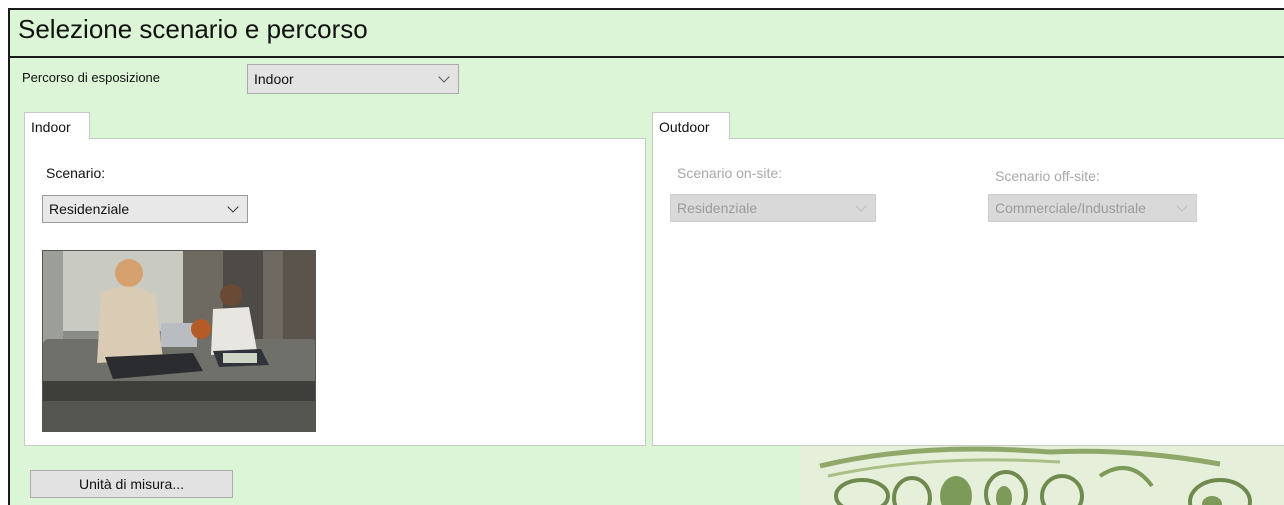 The height and width of the screenshot is (505, 1284). What do you see at coordinates (773, 208) in the screenshot?
I see `onsite-scenario-dropdown: Residenziale` at bounding box center [773, 208].